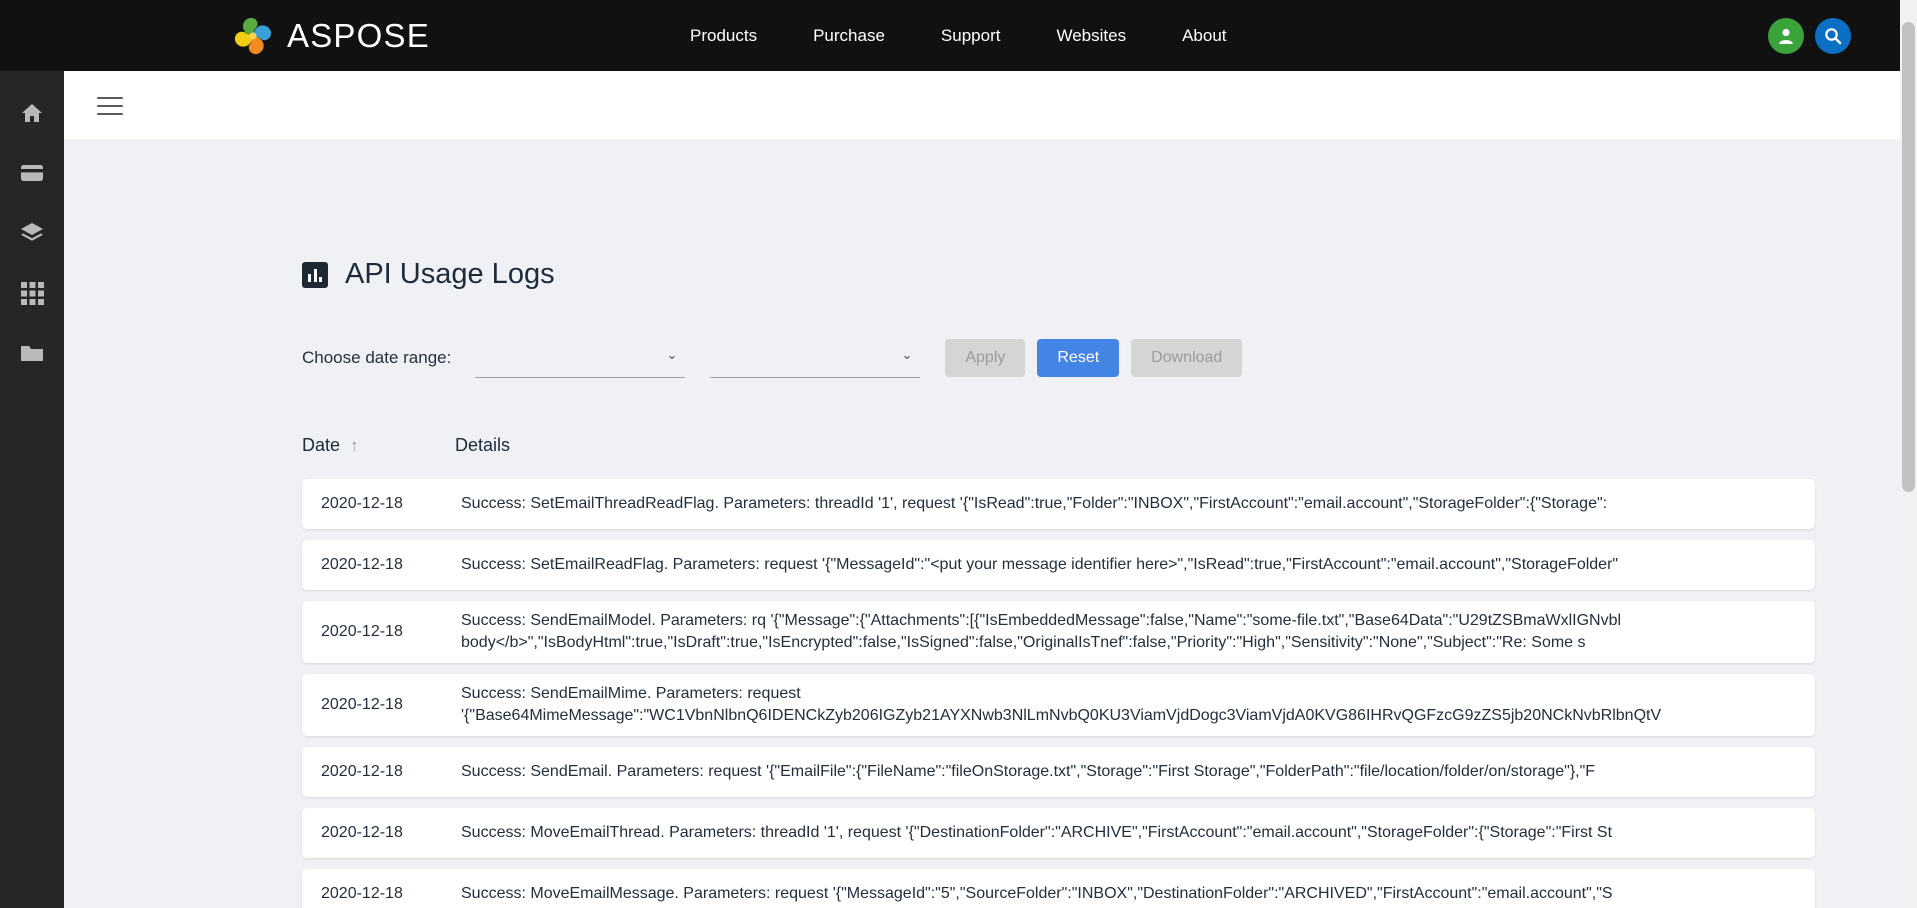  I want to click on account-avatar-button, so click(1786, 35).